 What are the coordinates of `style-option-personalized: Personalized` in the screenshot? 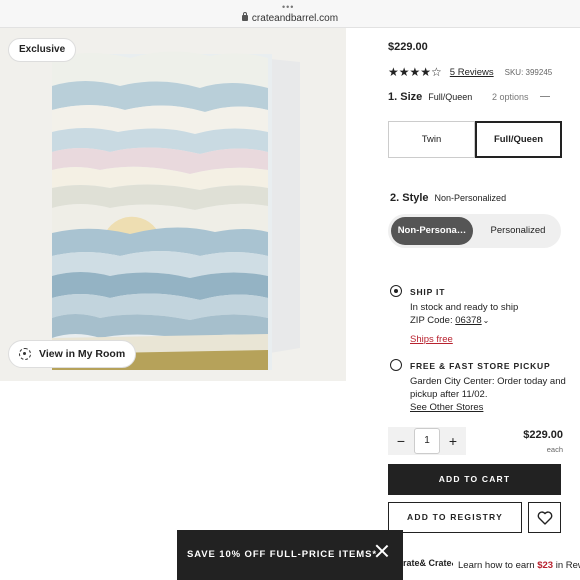 It's located at (518, 231).